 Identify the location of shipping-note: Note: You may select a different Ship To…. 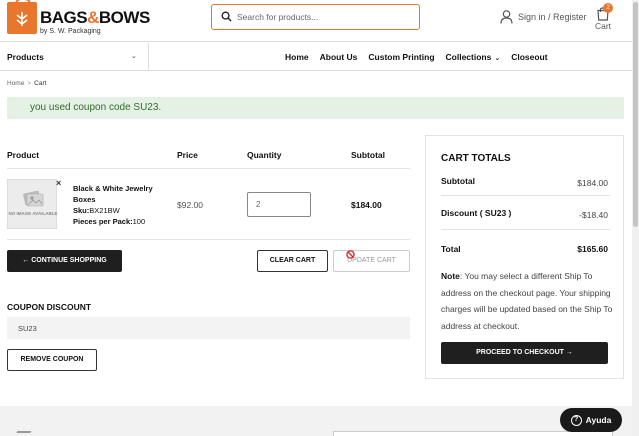
(527, 301).